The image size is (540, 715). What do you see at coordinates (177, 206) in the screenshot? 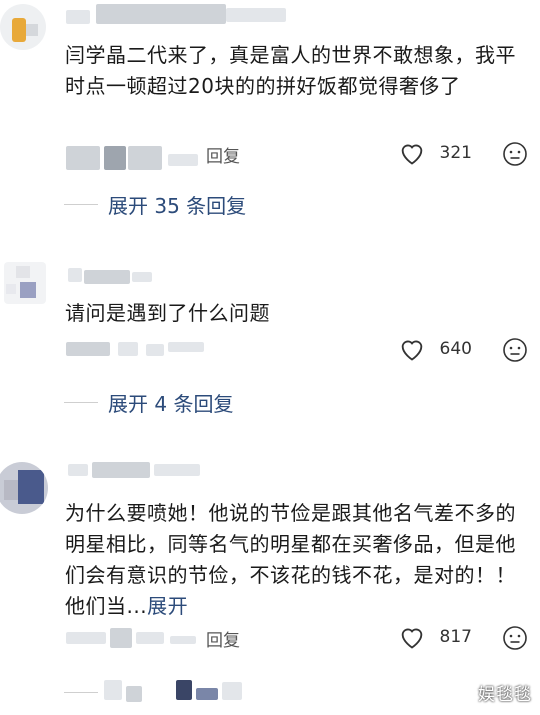
I see `expand-replies-label: 展开 35 条回复` at bounding box center [177, 206].